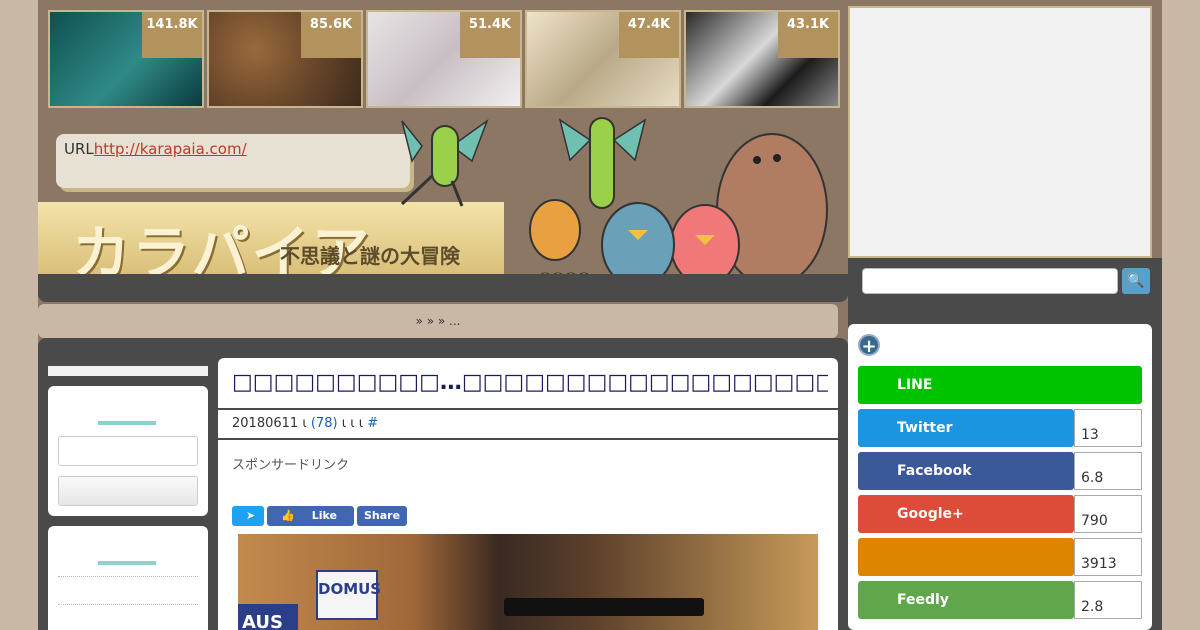 The image size is (1200, 630). I want to click on header-strip, so click(443, 288).